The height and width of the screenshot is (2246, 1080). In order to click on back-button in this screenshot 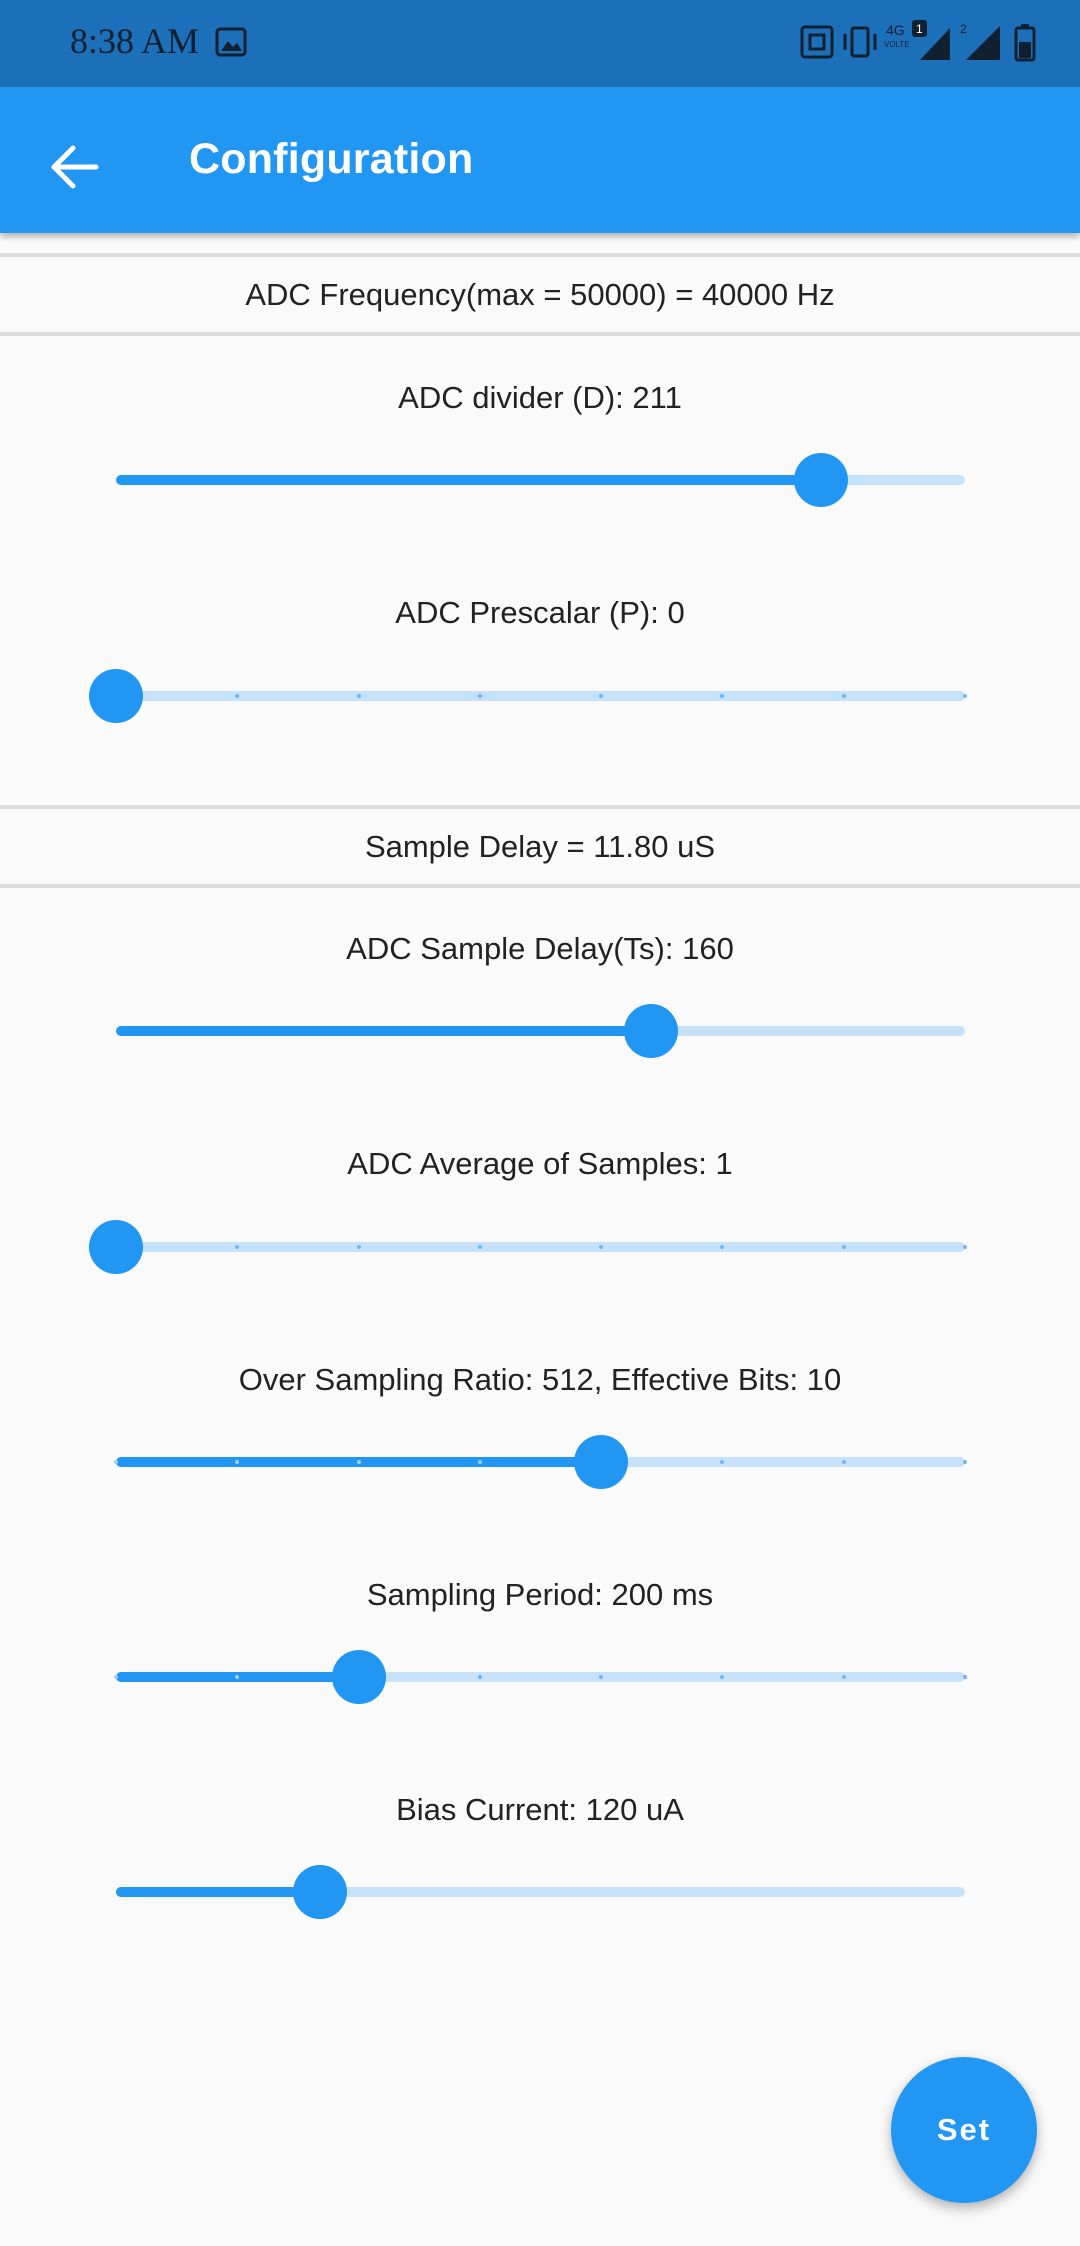, I will do `click(75, 167)`.